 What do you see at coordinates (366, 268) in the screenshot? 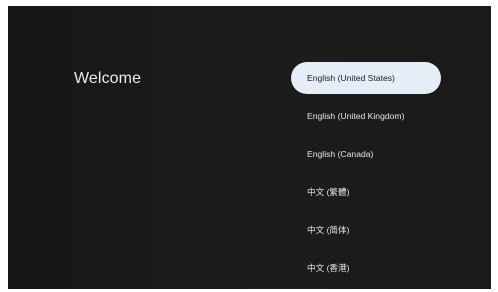
I see `language-option-zh-hk: 中文 (香港)` at bounding box center [366, 268].